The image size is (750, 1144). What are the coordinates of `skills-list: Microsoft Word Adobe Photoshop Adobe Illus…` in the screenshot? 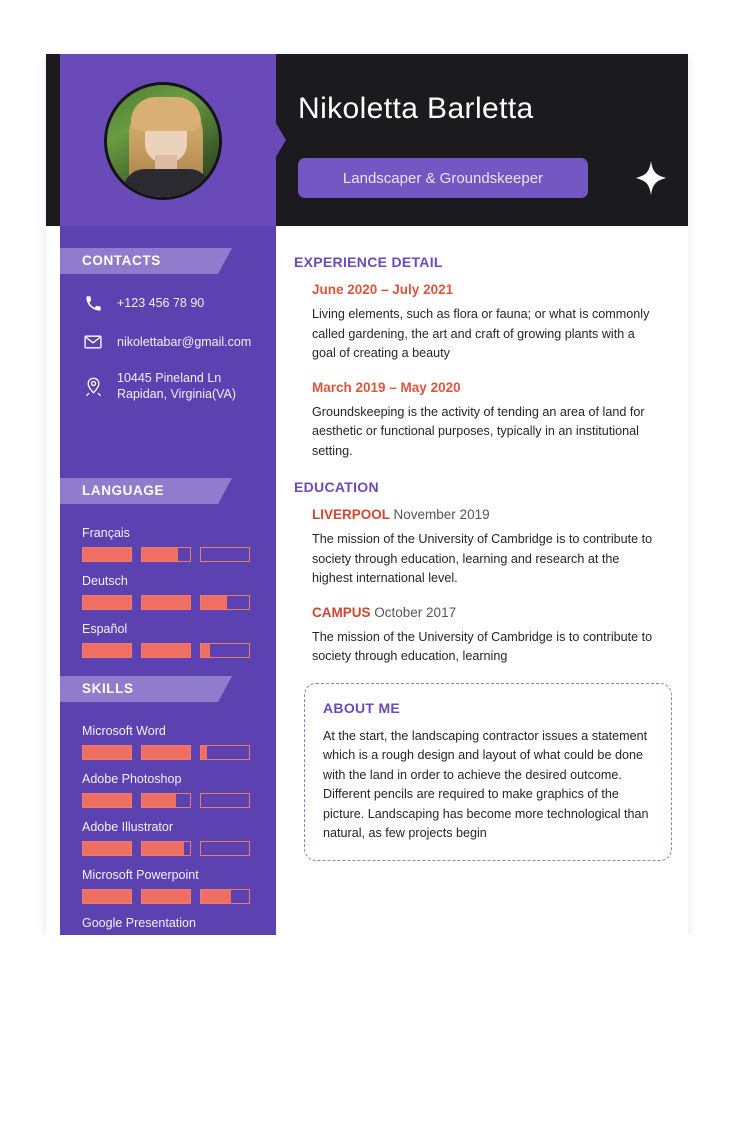 It's located at (168, 832).